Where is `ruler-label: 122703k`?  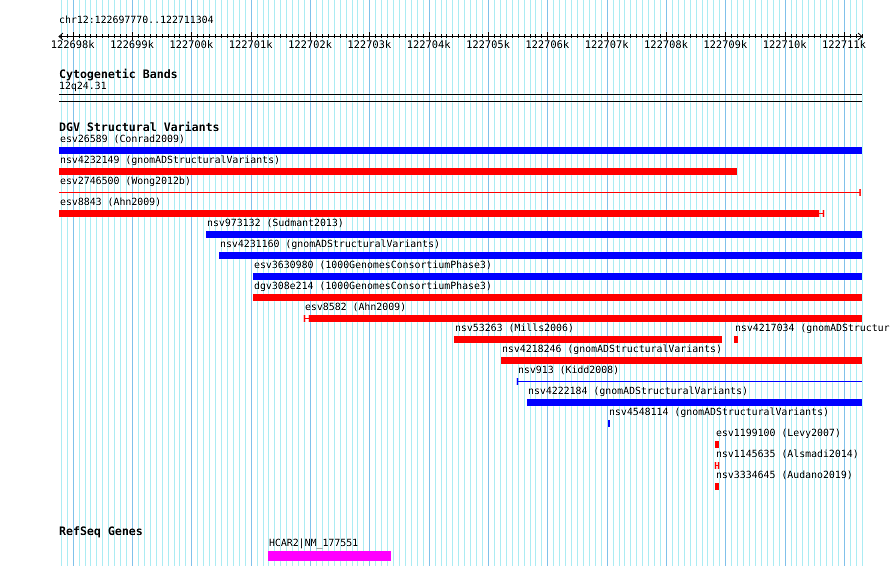
ruler-label: 122703k is located at coordinates (369, 45).